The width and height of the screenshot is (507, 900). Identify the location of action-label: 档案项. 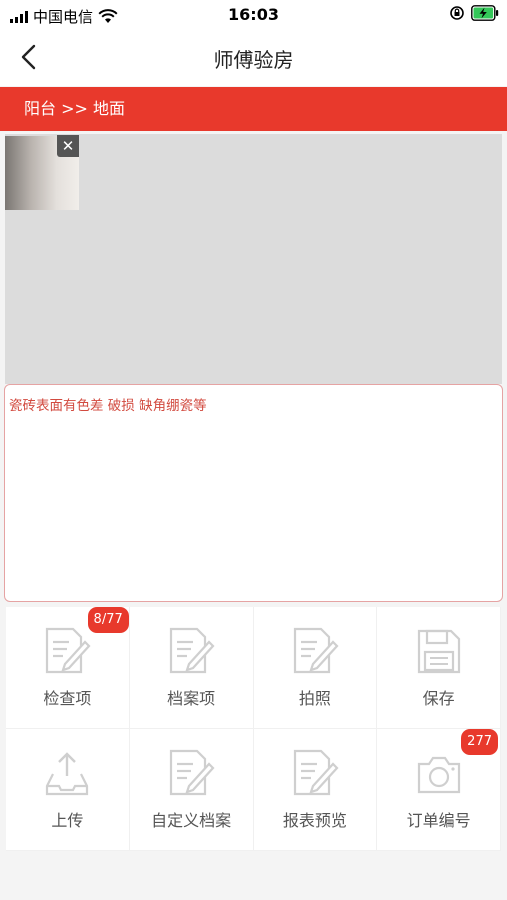
(191, 698).